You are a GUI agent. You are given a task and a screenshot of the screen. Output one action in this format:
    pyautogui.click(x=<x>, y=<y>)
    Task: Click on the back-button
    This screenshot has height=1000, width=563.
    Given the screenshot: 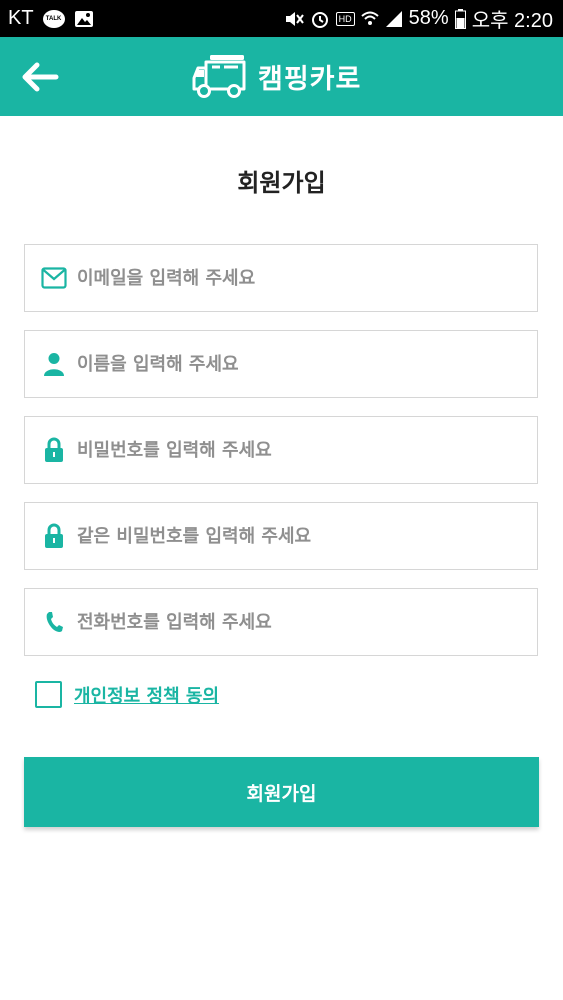 What is the action you would take?
    pyautogui.click(x=40, y=77)
    